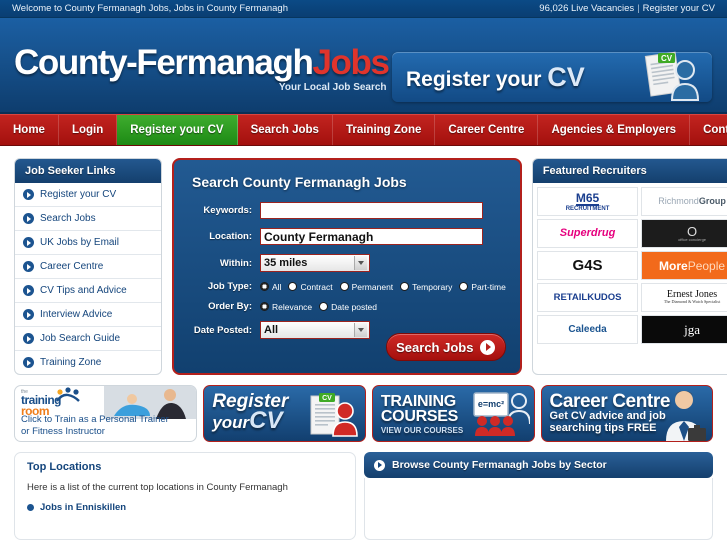 The height and width of the screenshot is (545, 727). What do you see at coordinates (299, 182) in the screenshot?
I see `search-panel-title: Search County Fermanagh Jobs` at bounding box center [299, 182].